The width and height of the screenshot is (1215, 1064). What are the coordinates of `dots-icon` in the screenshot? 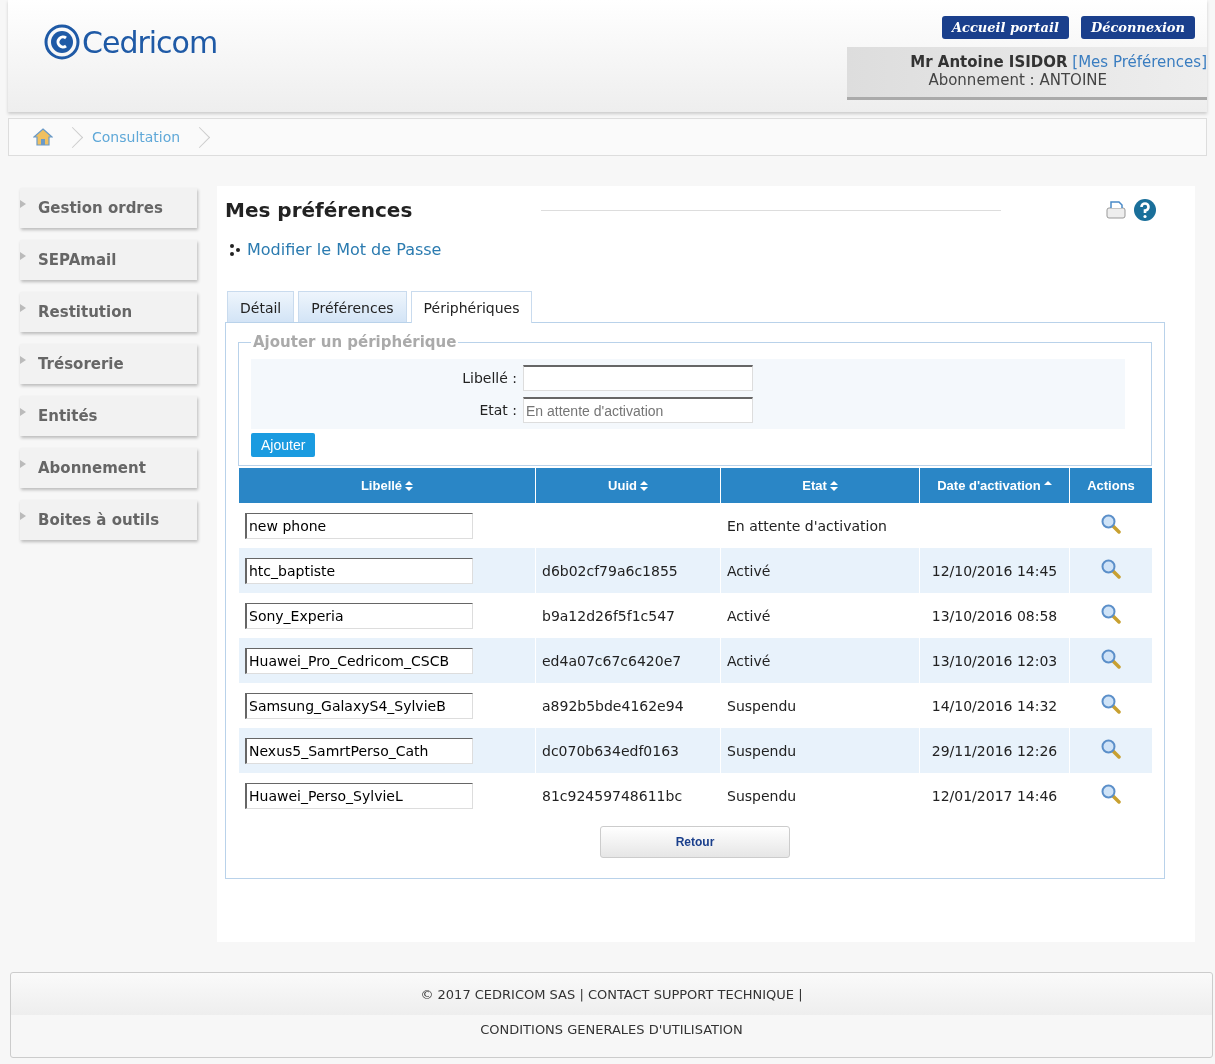 It's located at (235, 249).